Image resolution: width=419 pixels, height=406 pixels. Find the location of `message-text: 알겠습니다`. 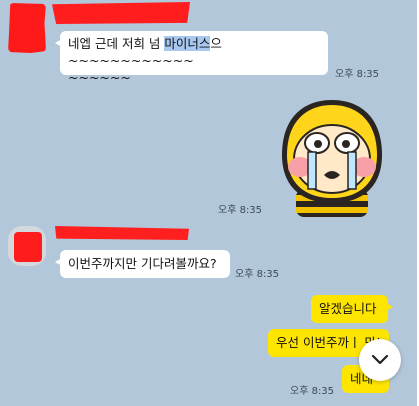

message-text: 알겠습니다 is located at coordinates (348, 308).